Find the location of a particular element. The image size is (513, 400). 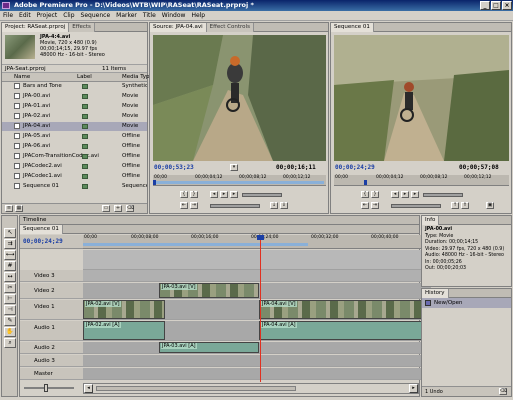

source-playhead is located at coordinates (154, 182).